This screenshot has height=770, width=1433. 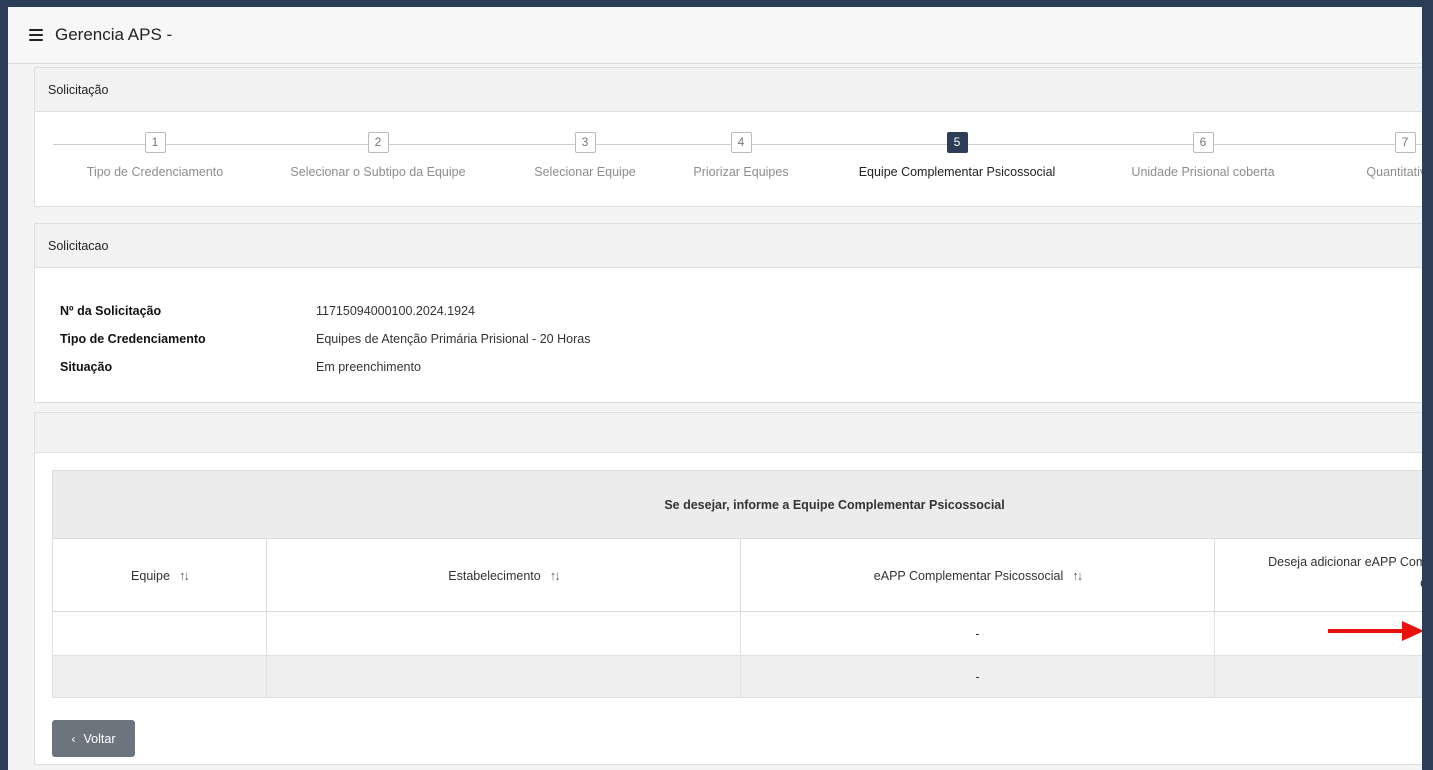 What do you see at coordinates (957, 142) in the screenshot?
I see `step-number: 5` at bounding box center [957, 142].